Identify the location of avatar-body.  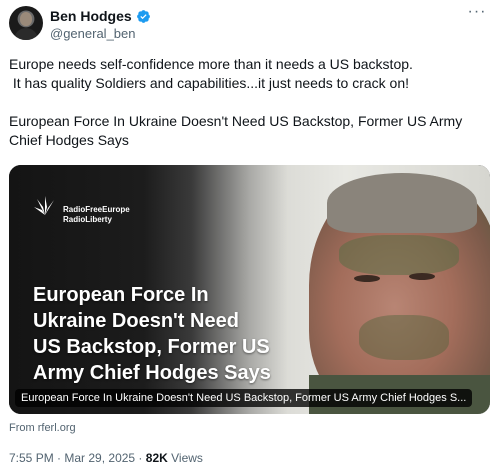
(26, 34).